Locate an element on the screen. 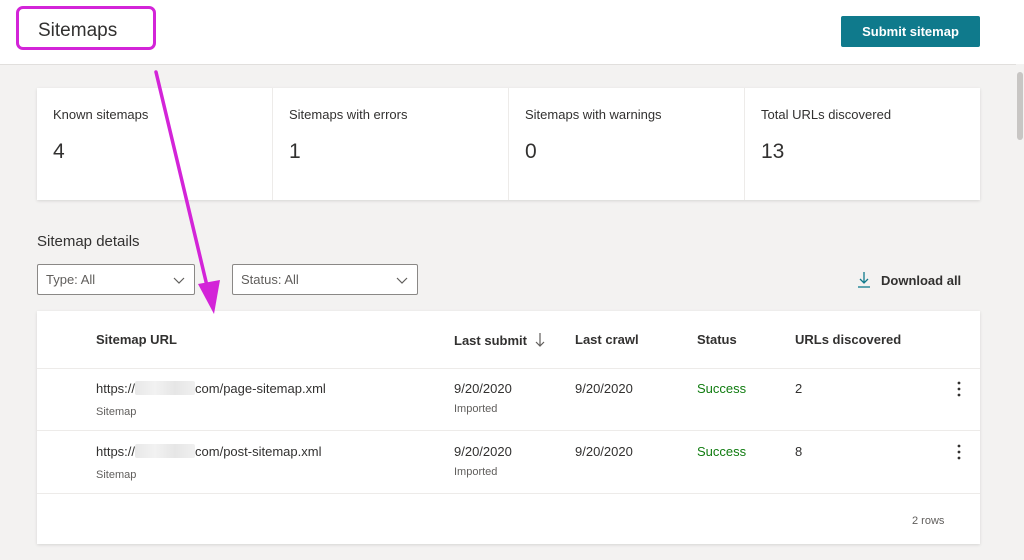  type-filter-dropdown: Type: All is located at coordinates (116, 279).